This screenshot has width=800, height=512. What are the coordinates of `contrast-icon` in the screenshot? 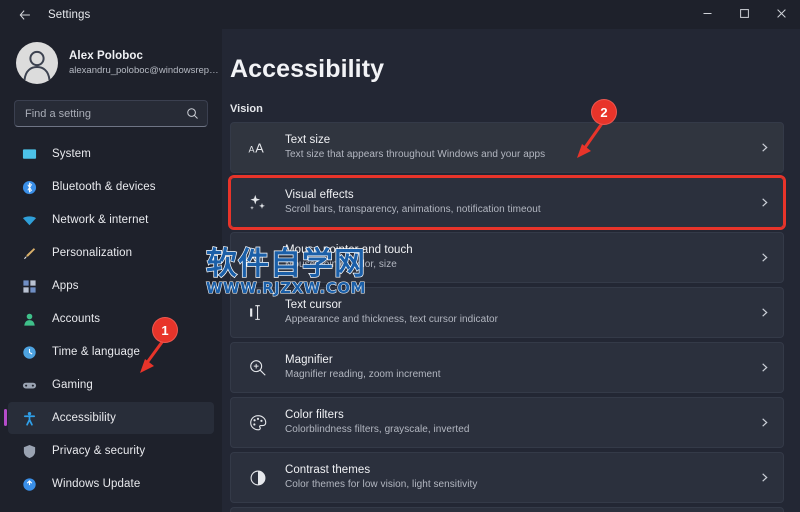 It's located at (258, 478).